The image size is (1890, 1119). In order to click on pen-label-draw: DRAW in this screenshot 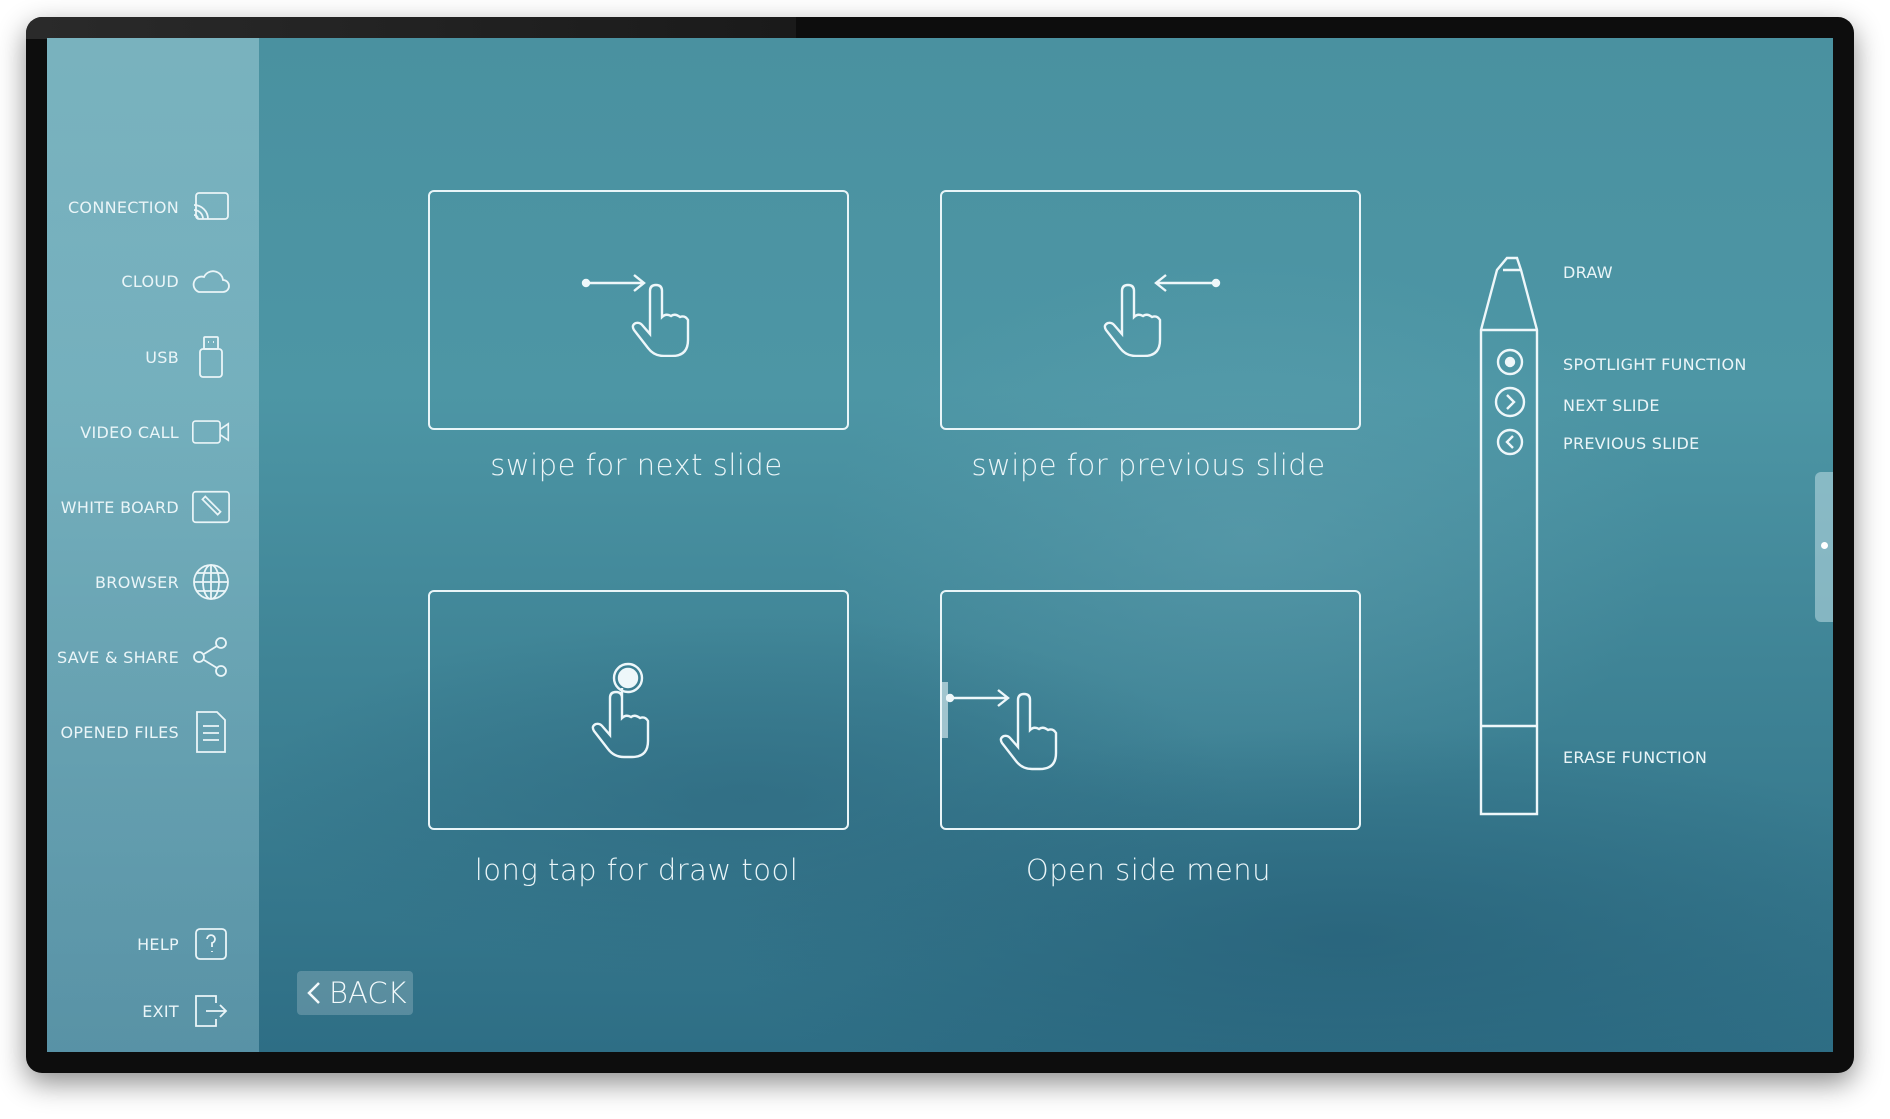, I will do `click(1588, 272)`.